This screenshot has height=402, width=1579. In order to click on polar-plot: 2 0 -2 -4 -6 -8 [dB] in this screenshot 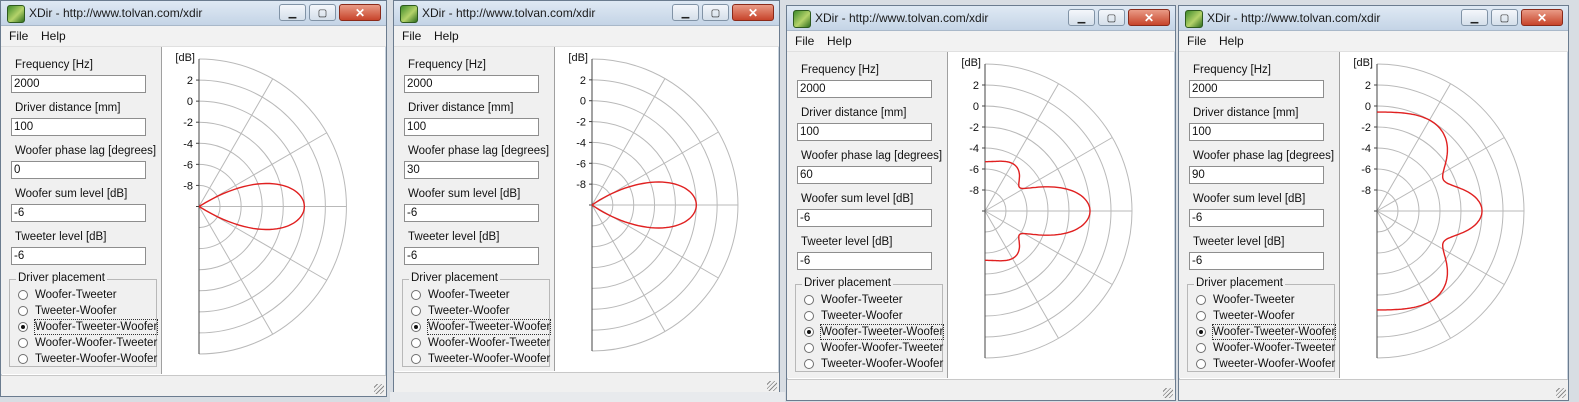, I will do `click(664, 209)`.